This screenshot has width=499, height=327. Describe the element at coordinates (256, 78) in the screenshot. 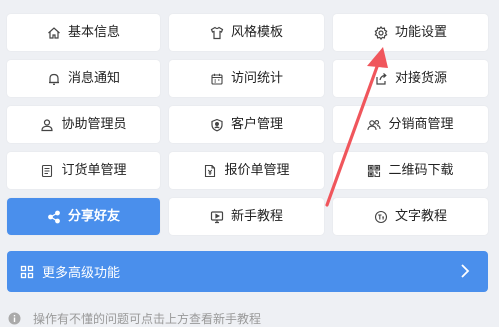

I see `visit-stats-label: 访问统计` at that location.